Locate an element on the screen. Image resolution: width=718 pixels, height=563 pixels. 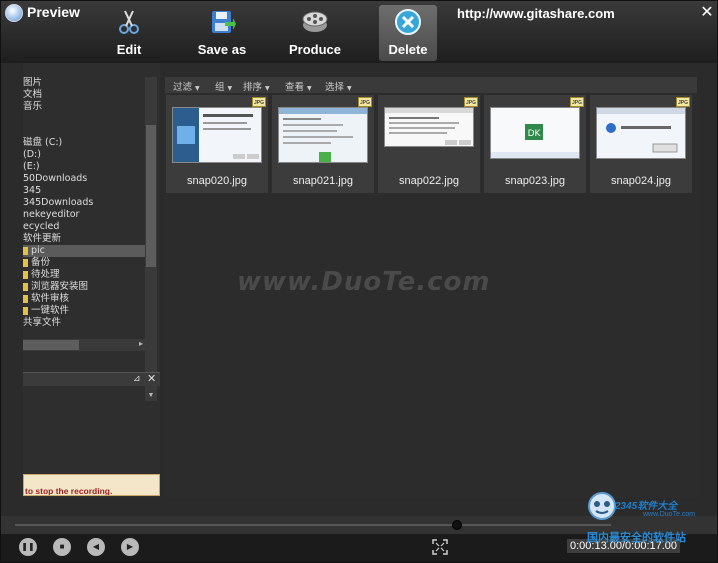
menu-filter: 过滤 ▼ is located at coordinates (186, 86).